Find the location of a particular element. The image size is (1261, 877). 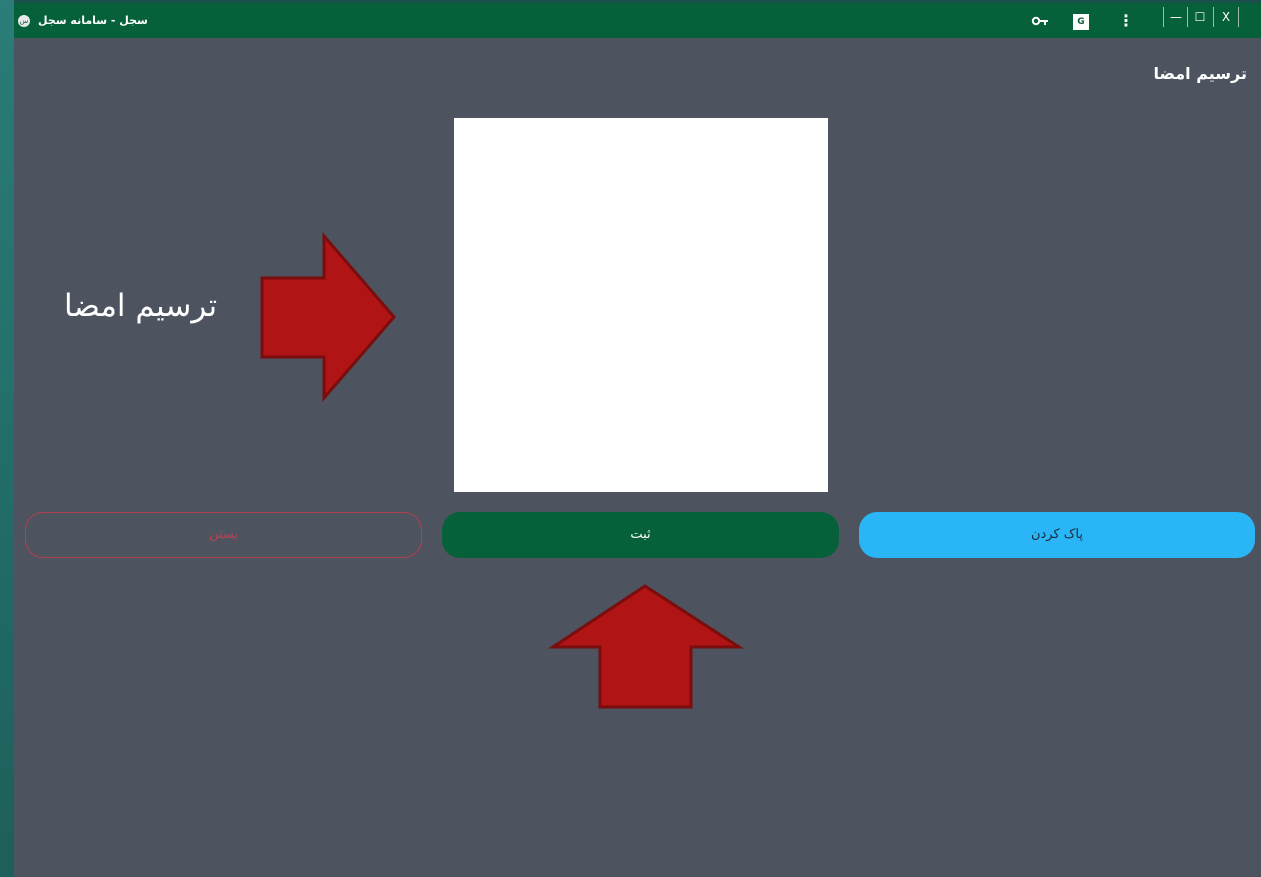

annotation-label: ترسیم امضا is located at coordinates (141, 306).